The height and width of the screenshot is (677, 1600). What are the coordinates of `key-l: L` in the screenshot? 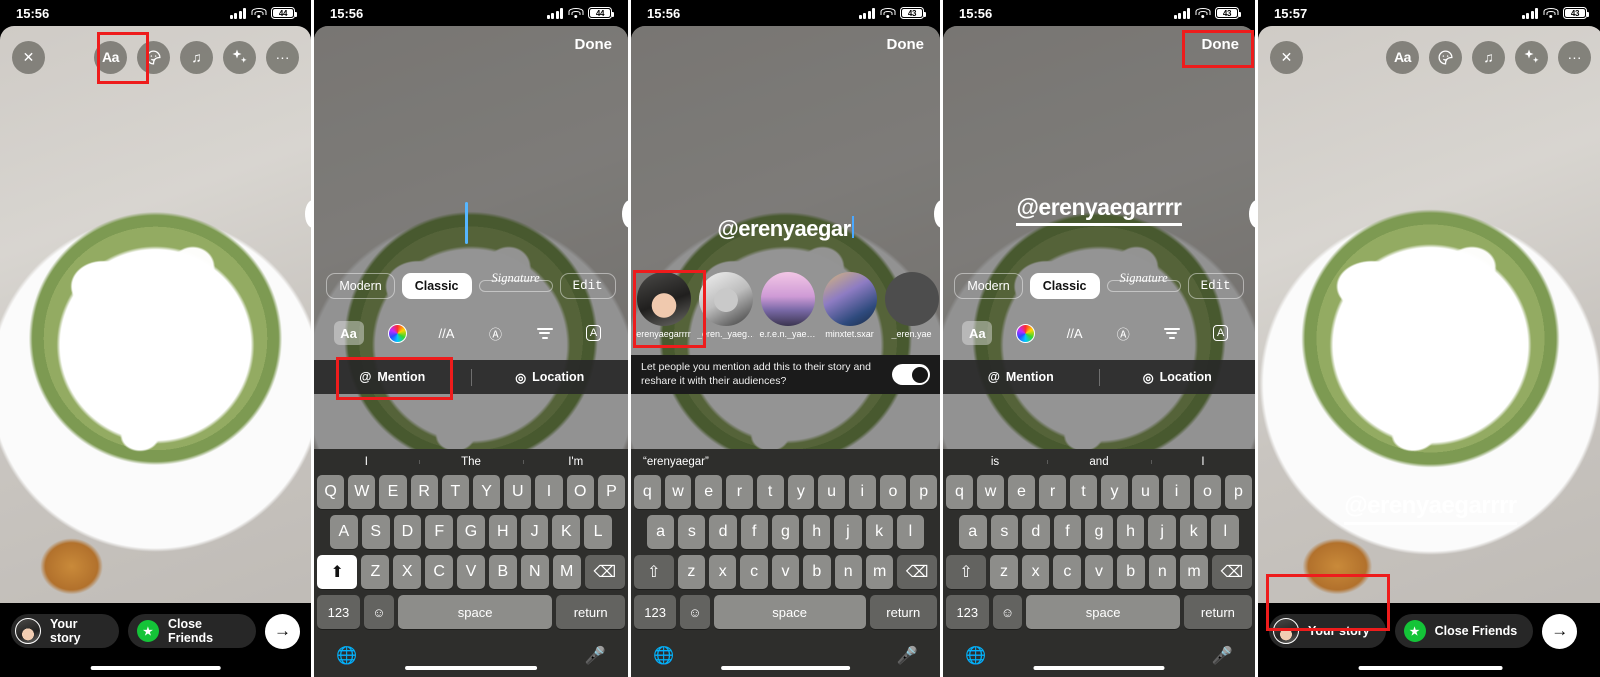 It's located at (598, 532).